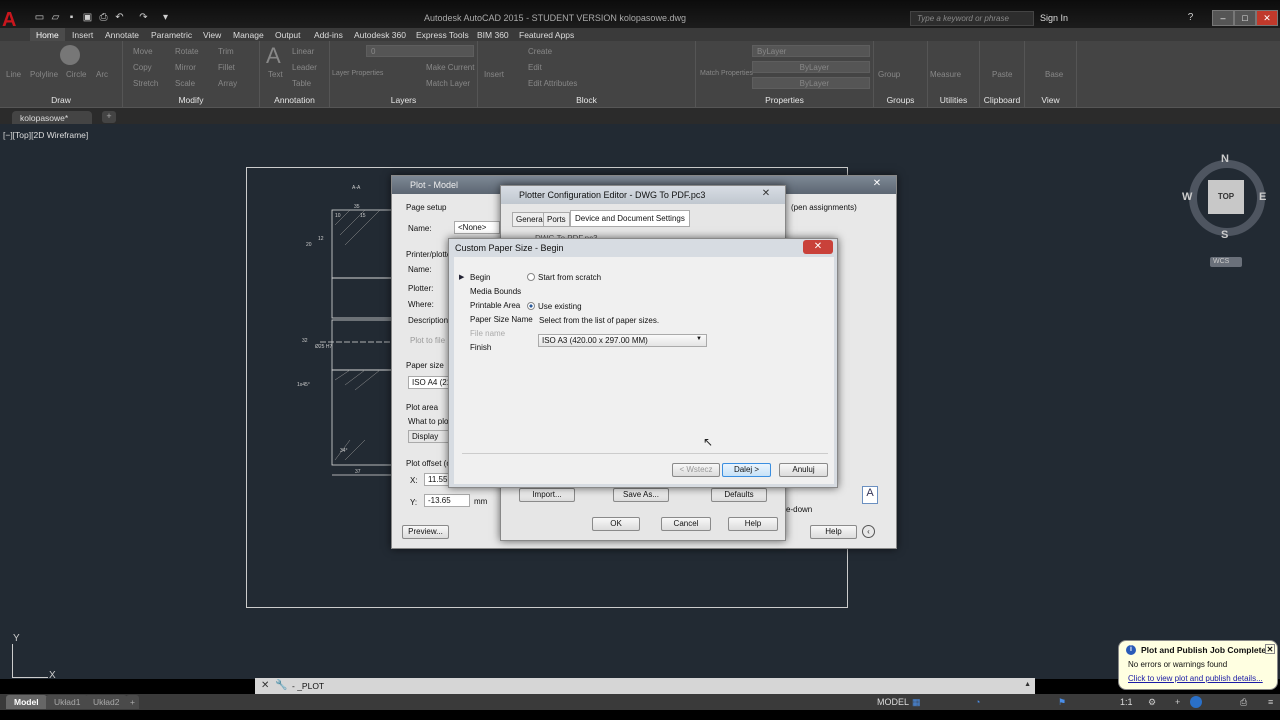  I want to click on model-space-button: MODEL, so click(893, 702).